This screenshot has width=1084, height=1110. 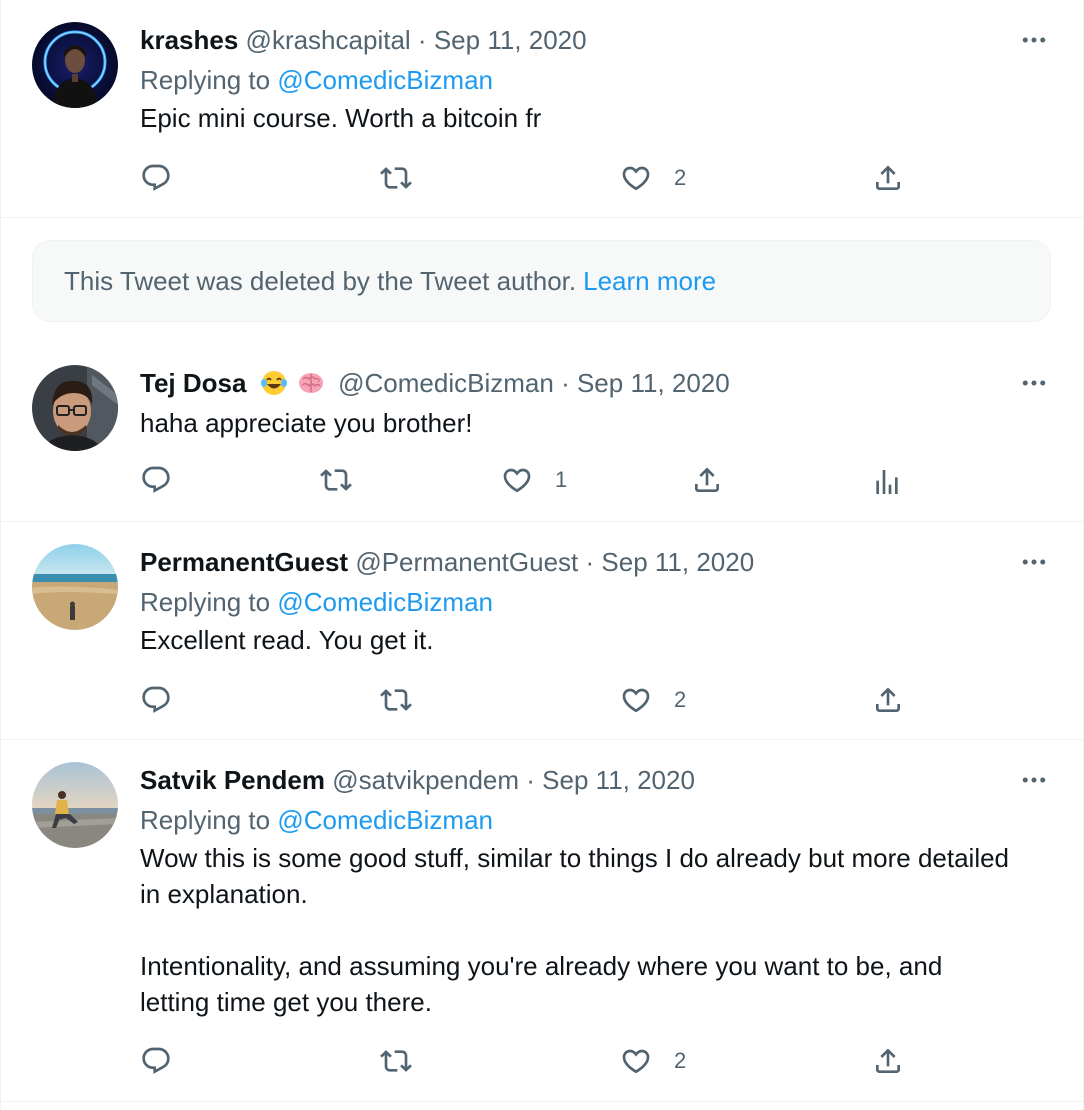 I want to click on display-name: PermanentGuest, so click(x=244, y=562).